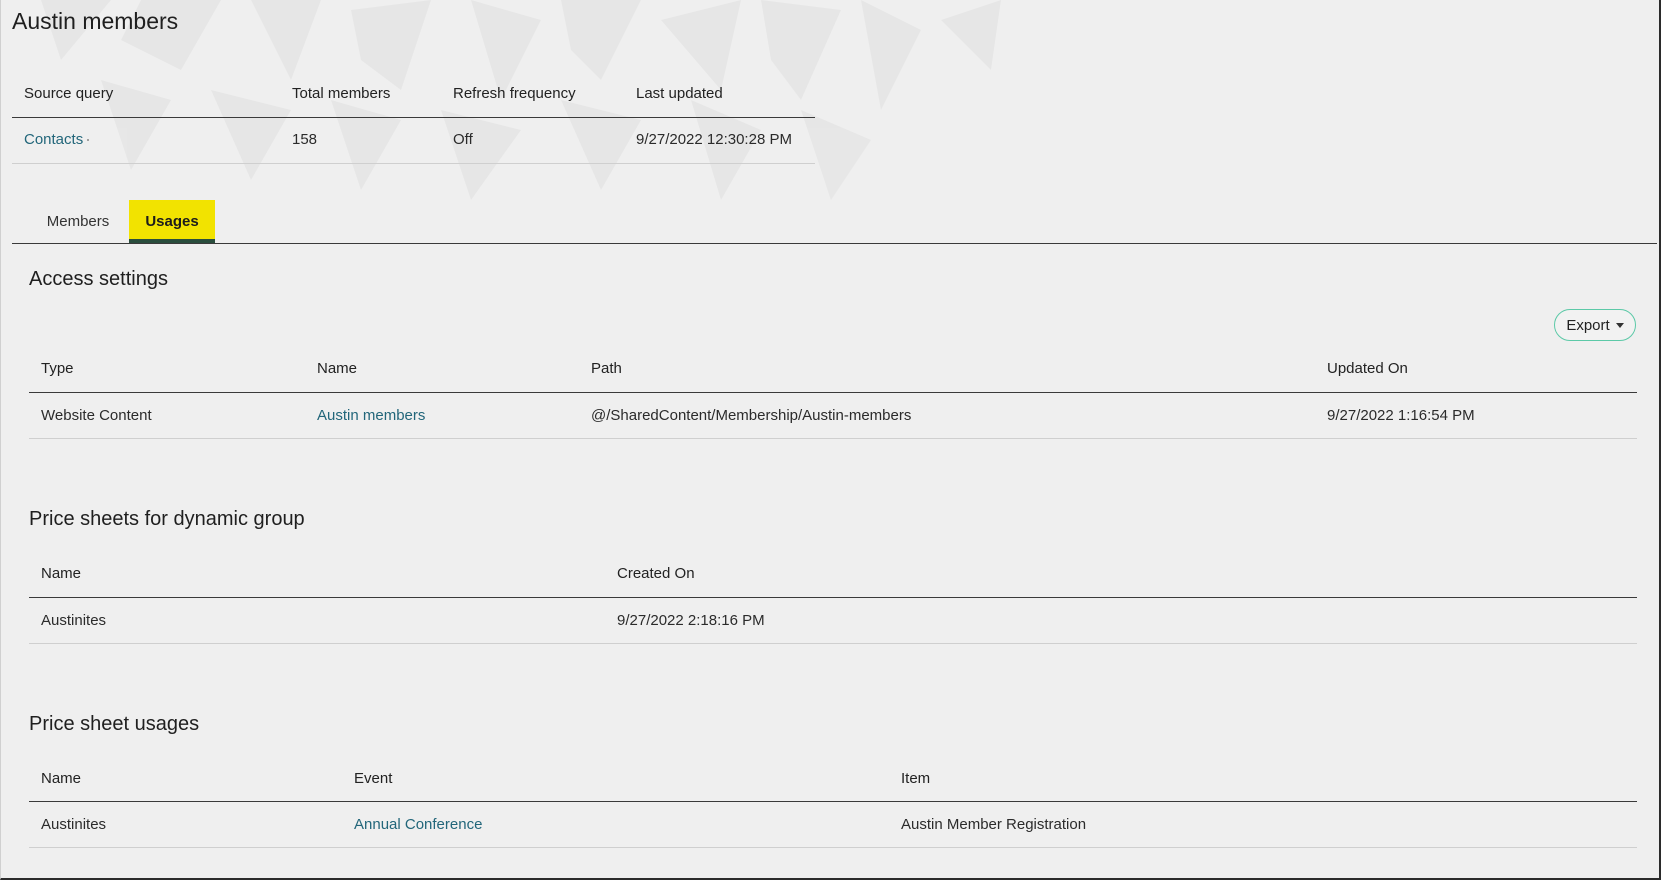  What do you see at coordinates (373, 778) in the screenshot?
I see `usages-header-event: Event` at bounding box center [373, 778].